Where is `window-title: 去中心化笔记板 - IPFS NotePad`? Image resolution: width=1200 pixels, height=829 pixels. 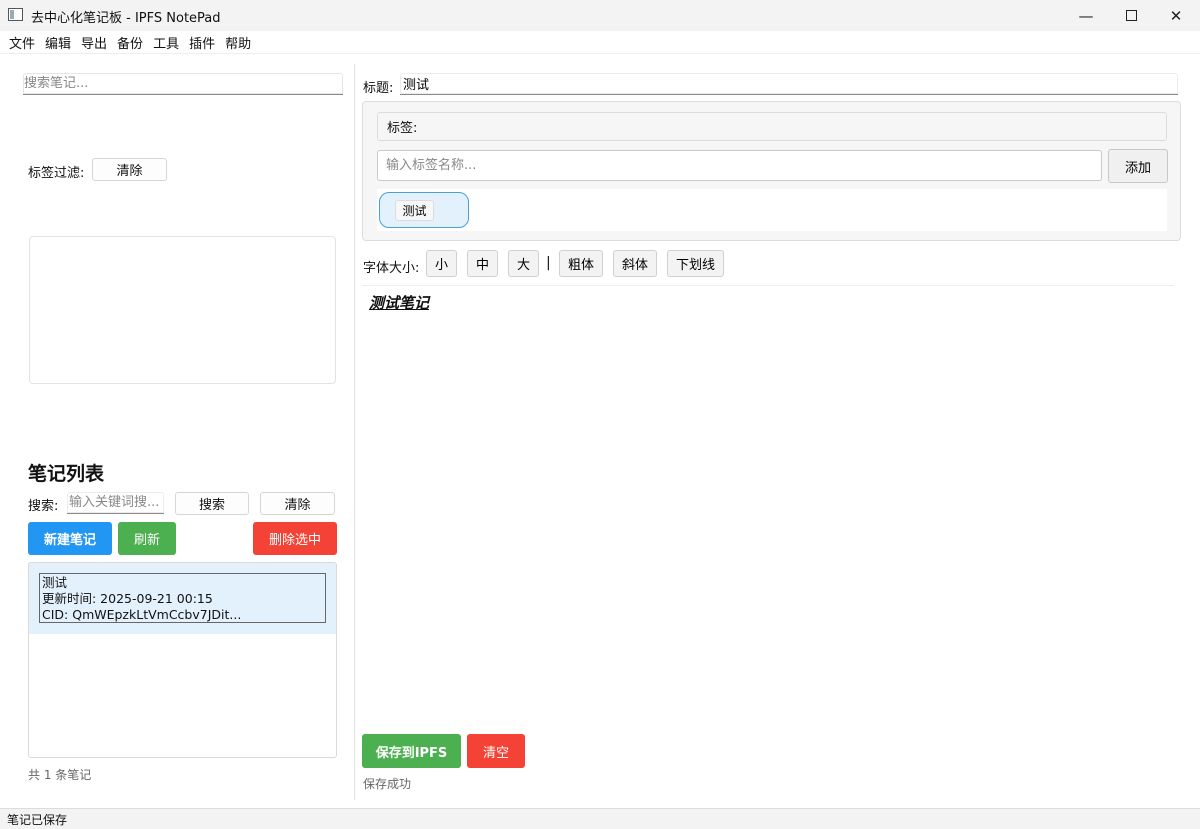 window-title: 去中心化笔记板 - IPFS NotePad is located at coordinates (126, 18).